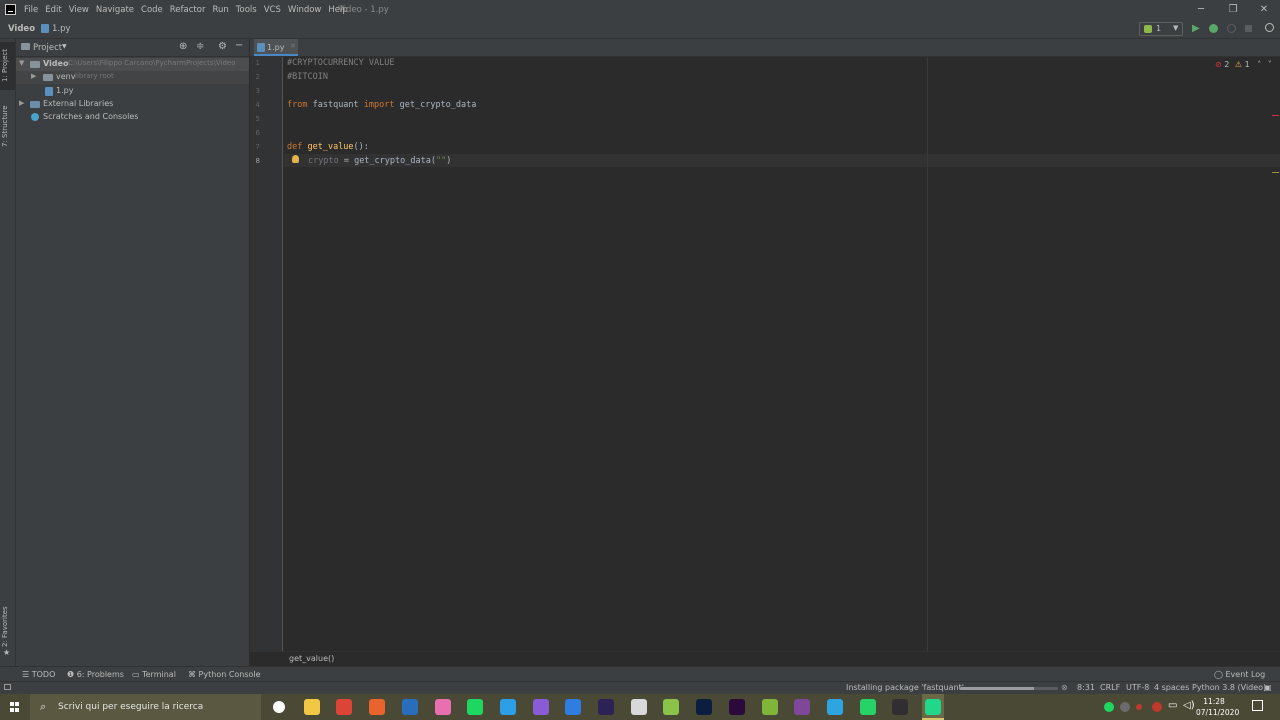 This screenshot has width=1280, height=720. Describe the element at coordinates (1172, 705) in the screenshot. I see `network-icon: ▭` at that location.